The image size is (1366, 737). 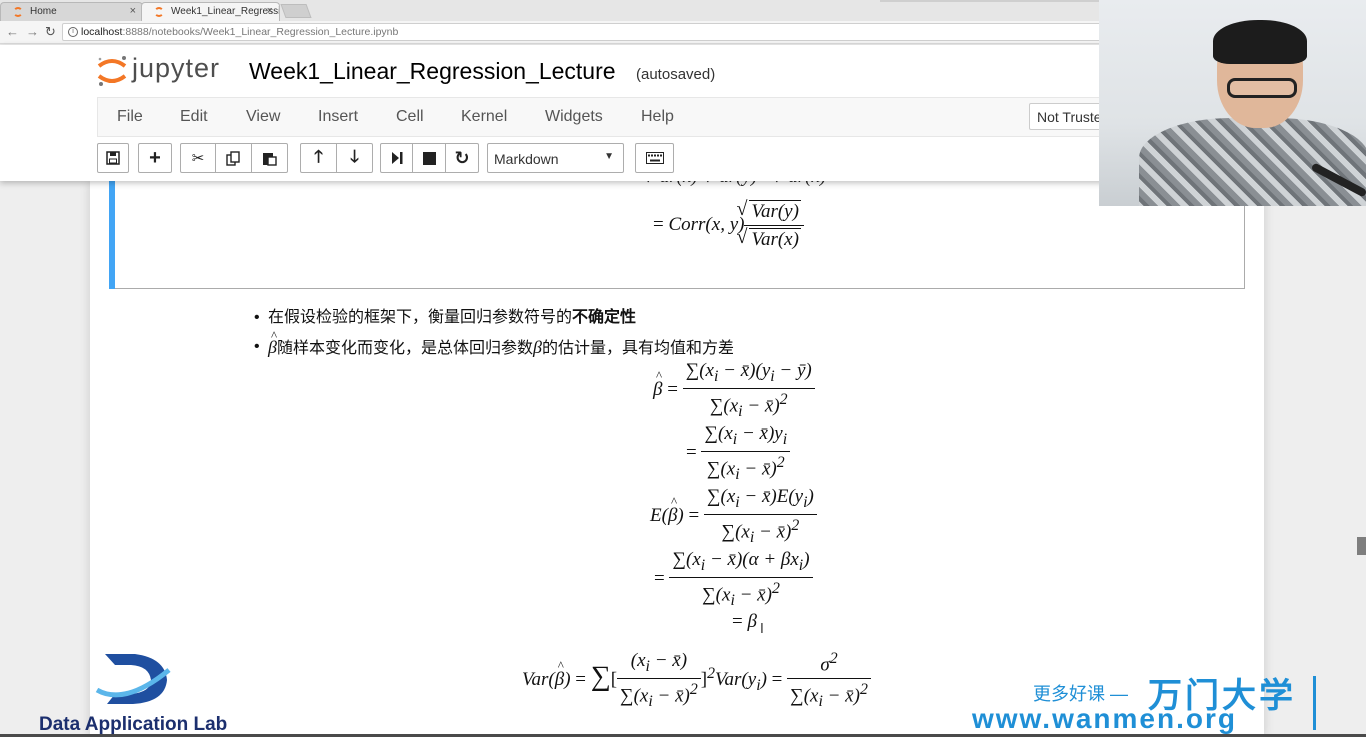 I want to click on tab-label: Week1_Linear_Regressi, so click(x=225, y=11).